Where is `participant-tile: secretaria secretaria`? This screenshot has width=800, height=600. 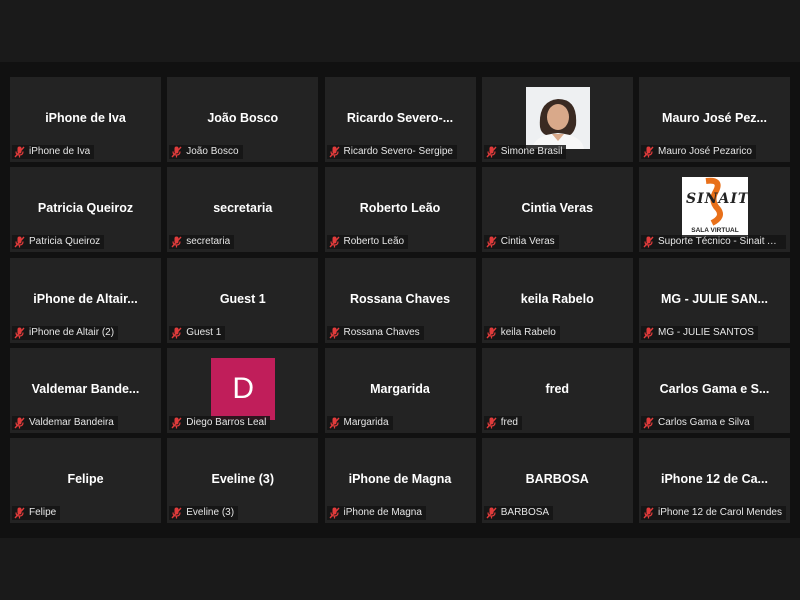 participant-tile: secretaria secretaria is located at coordinates (243, 210).